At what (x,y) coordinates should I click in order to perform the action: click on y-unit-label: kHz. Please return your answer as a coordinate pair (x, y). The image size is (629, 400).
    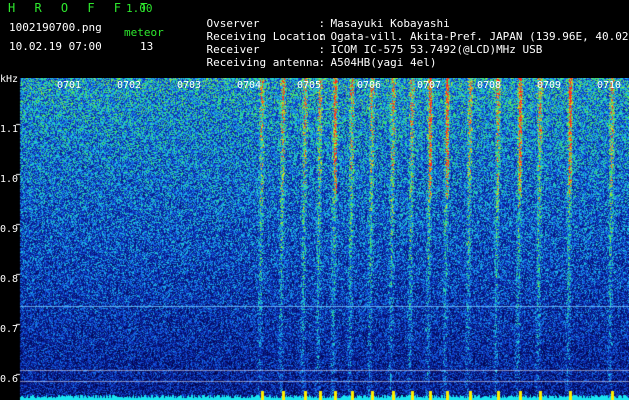
    Looking at the image, I should click on (9, 79).